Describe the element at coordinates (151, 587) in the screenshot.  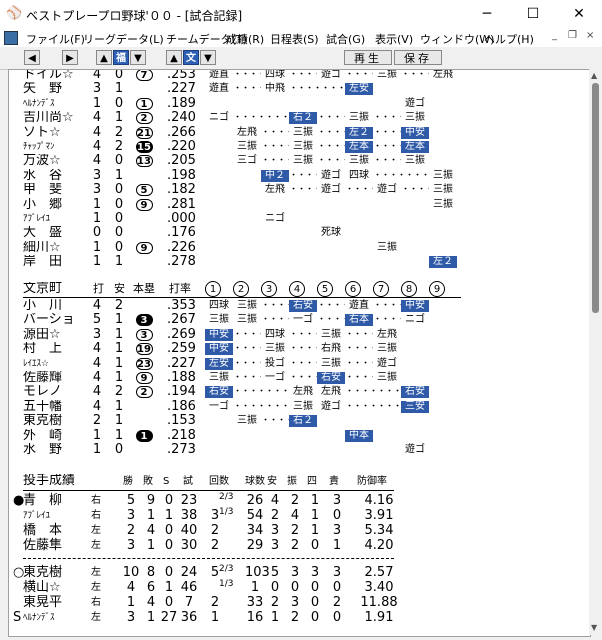
I see `pitcher-l: 6` at that location.